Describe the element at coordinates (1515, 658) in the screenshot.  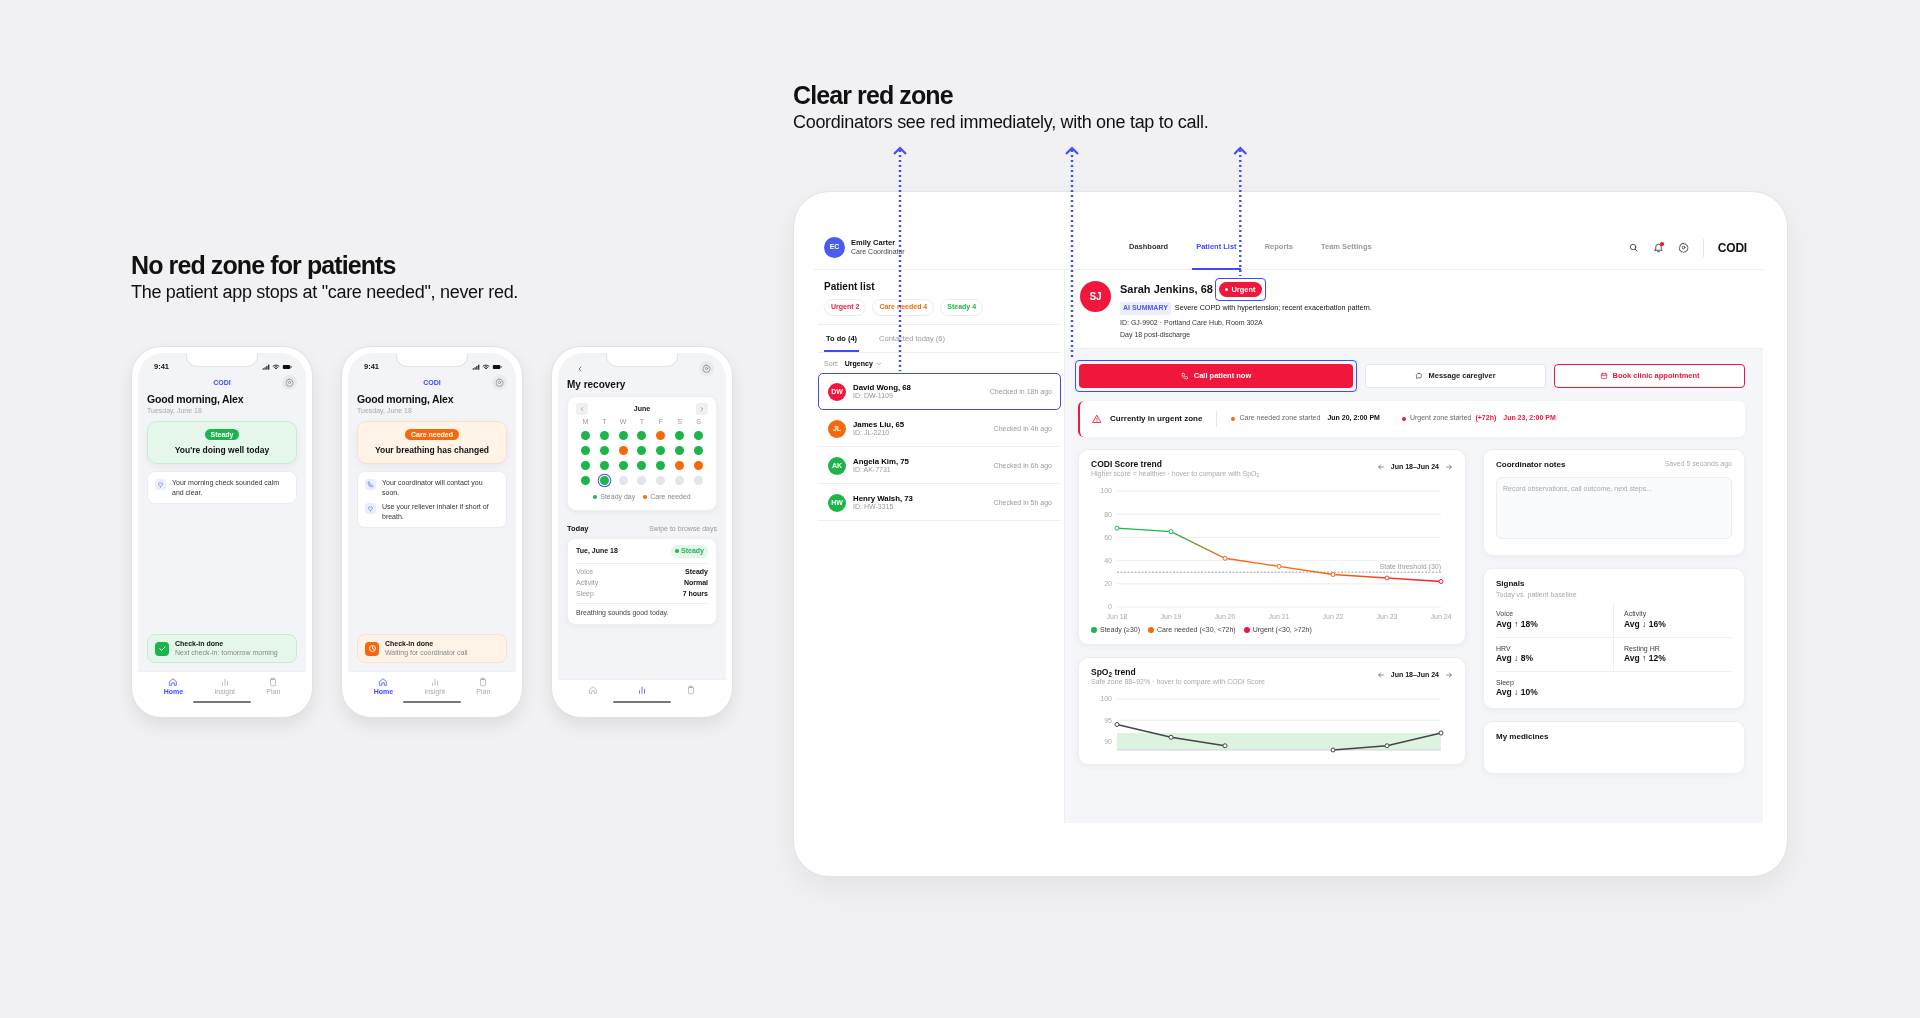
I see `signal-value: Avg ↓ 8%` at that location.